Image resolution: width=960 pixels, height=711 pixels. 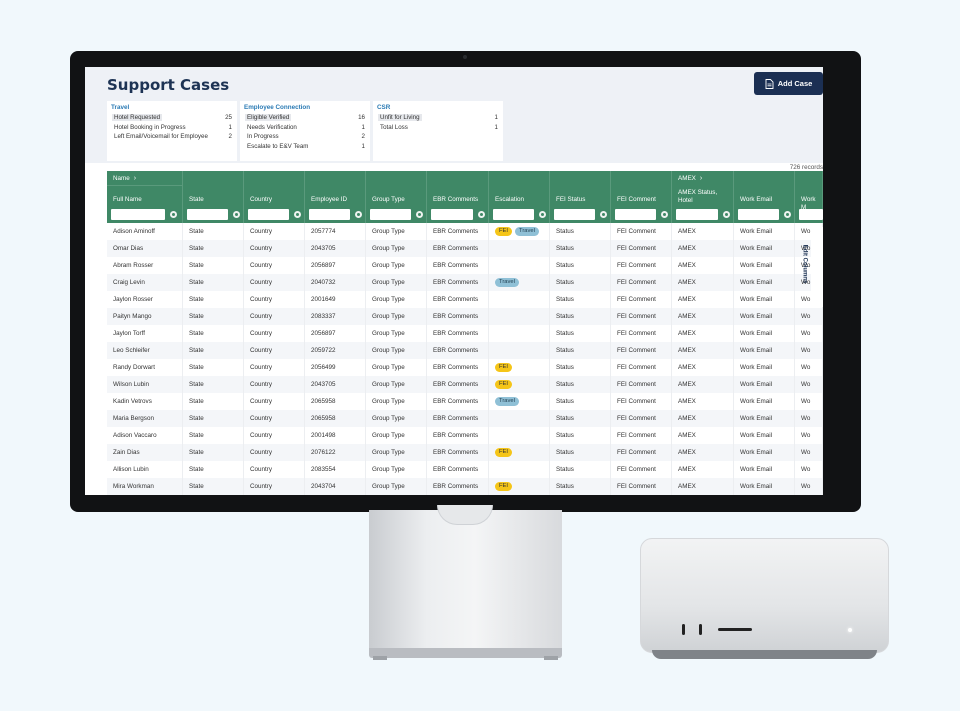 What do you see at coordinates (274, 197) in the screenshot?
I see `column-header: Country` at bounding box center [274, 197].